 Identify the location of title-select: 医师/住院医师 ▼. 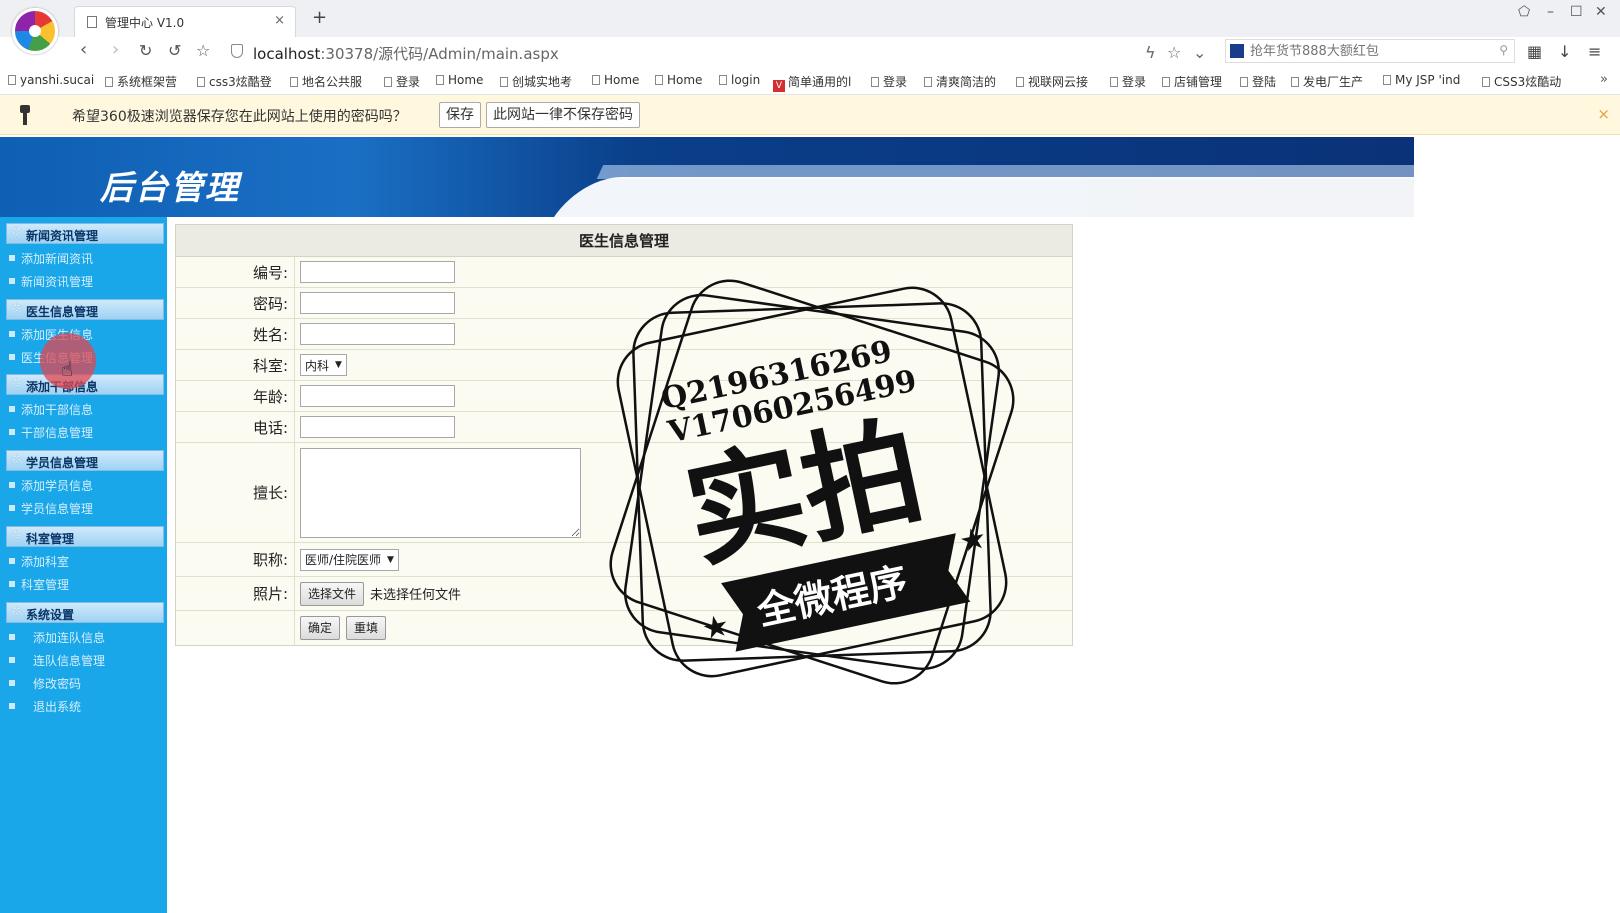
(349, 559).